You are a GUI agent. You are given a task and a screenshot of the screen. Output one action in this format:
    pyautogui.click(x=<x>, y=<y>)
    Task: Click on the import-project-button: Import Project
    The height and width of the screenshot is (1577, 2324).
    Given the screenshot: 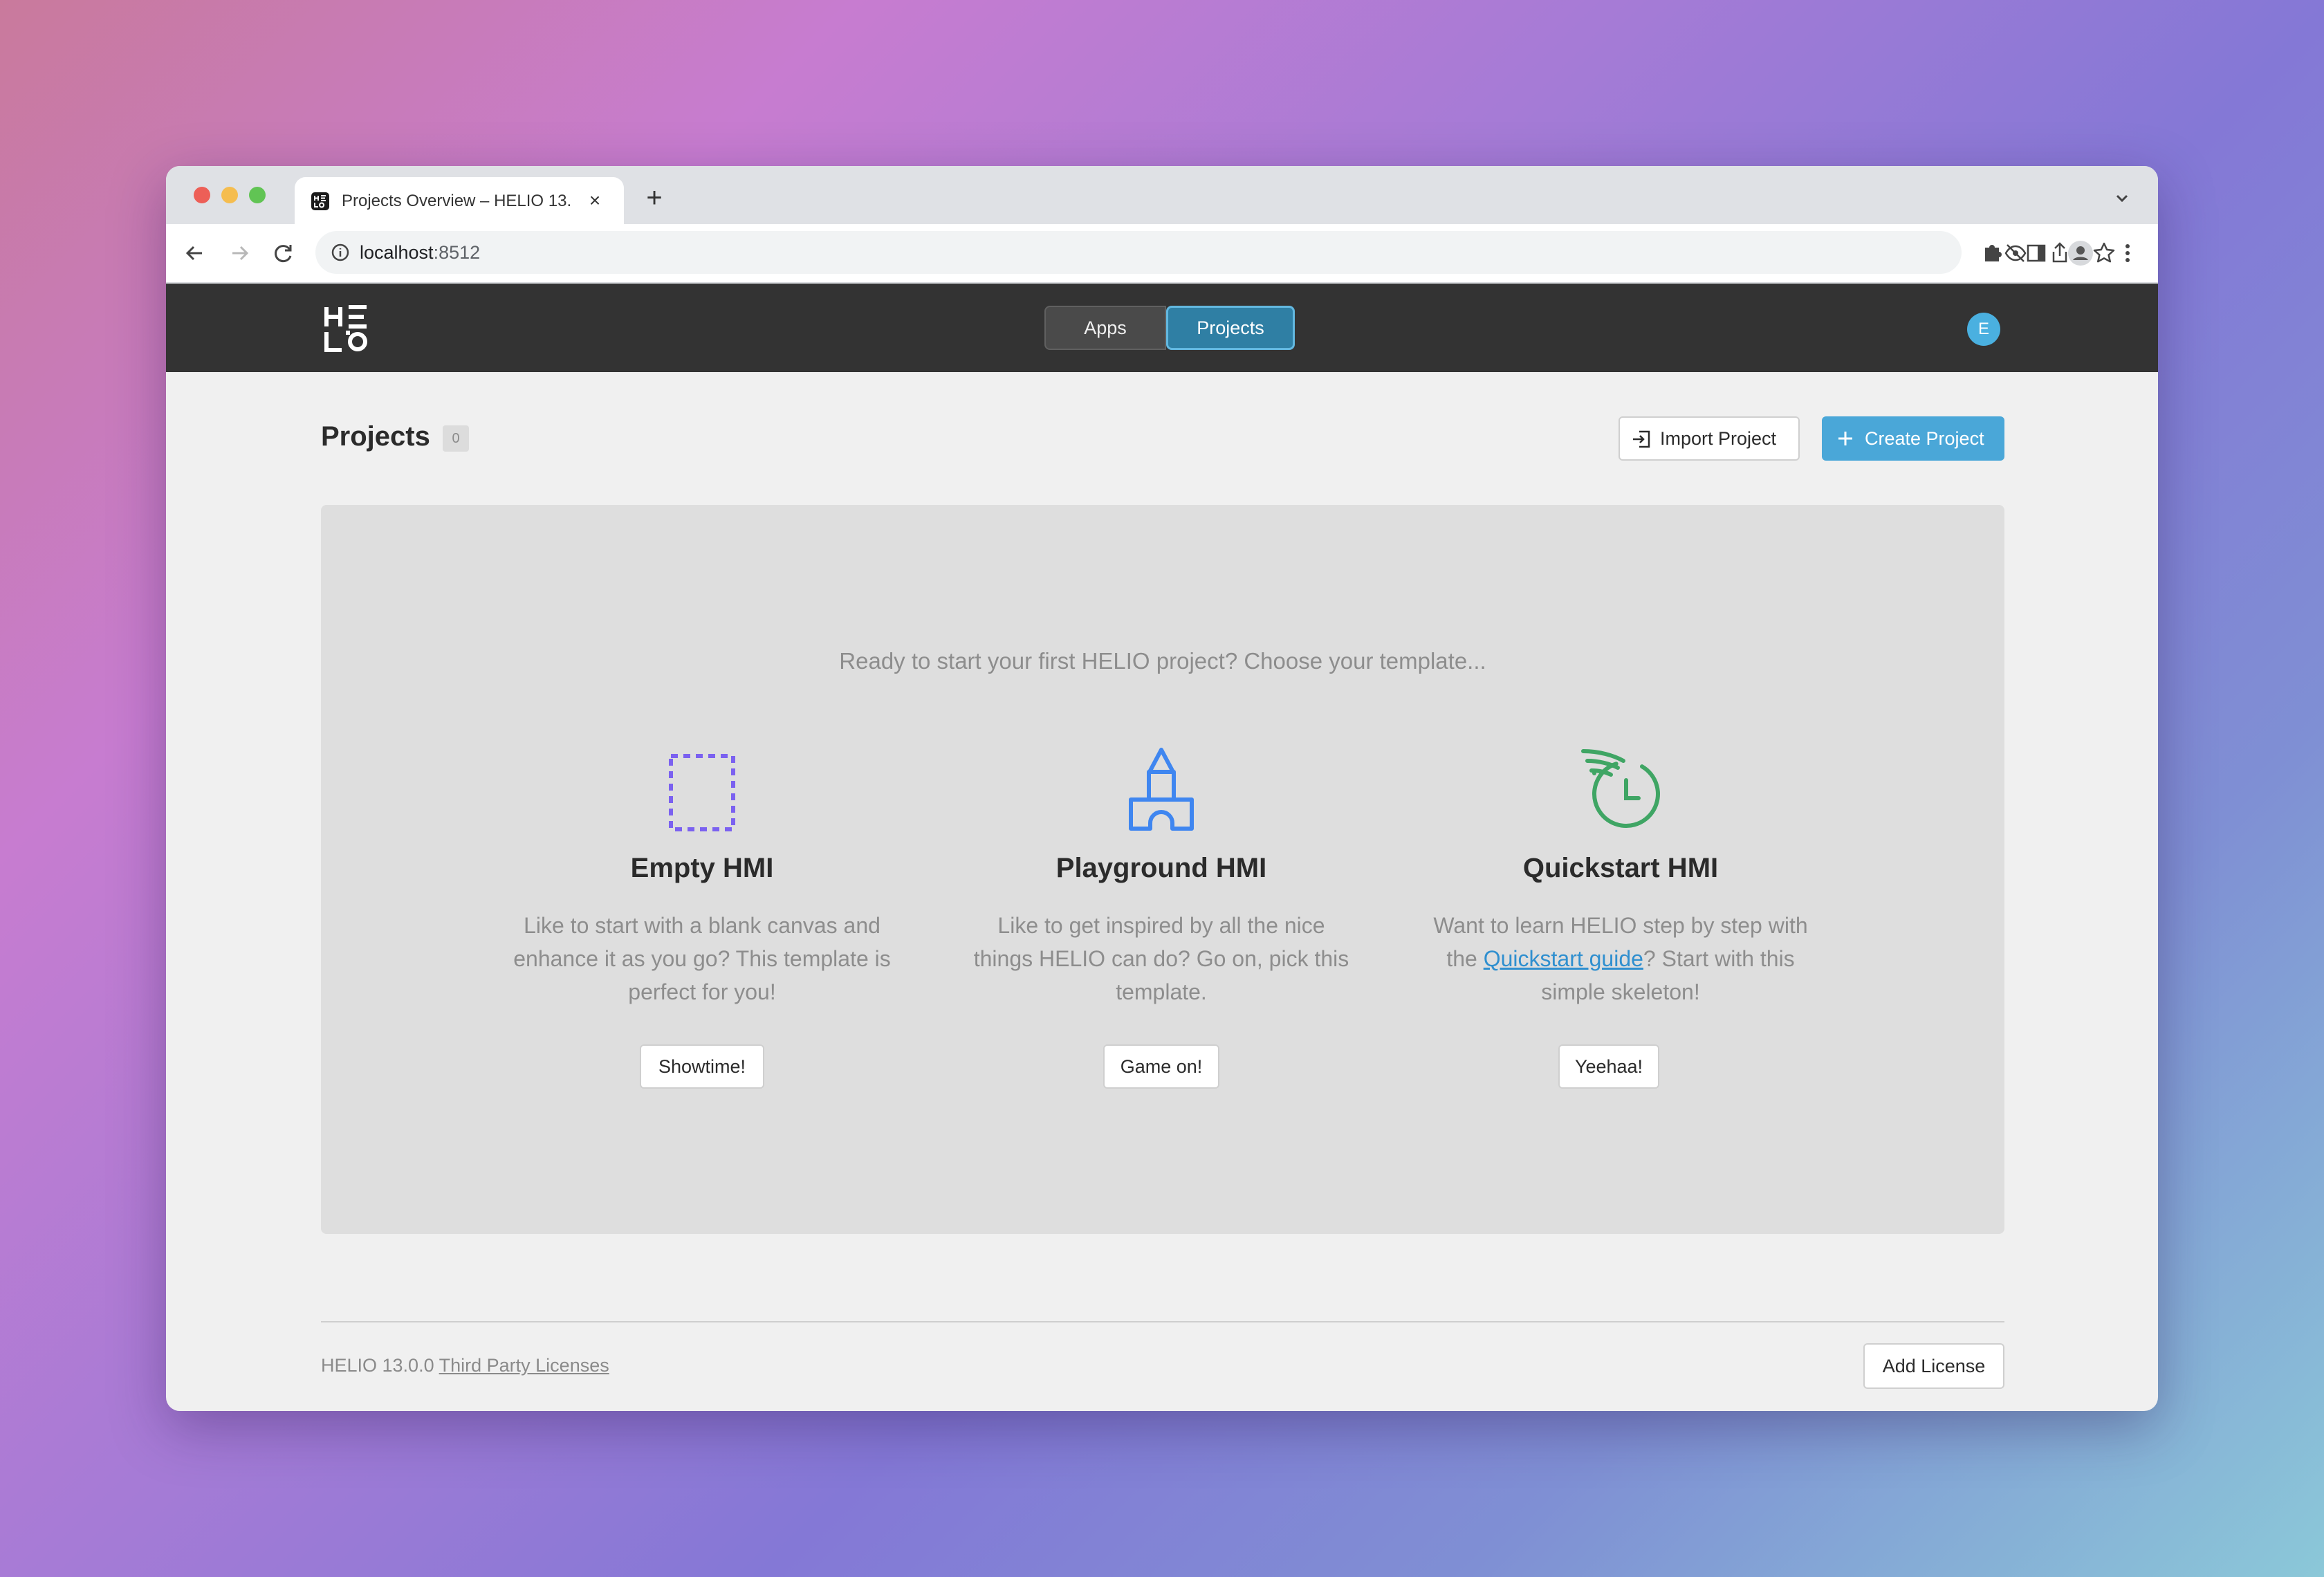 What is the action you would take?
    pyautogui.click(x=1709, y=438)
    